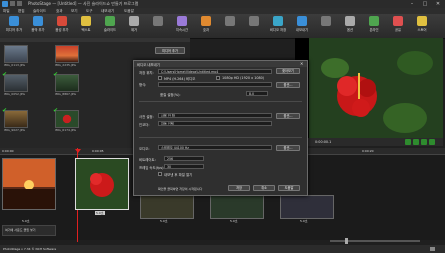 Image resolution: width=445 pixels, height=253 pixels. What do you see at coordinates (170, 50) in the screenshot?
I see `add-media-button: 미디어 추가` at bounding box center [170, 50].